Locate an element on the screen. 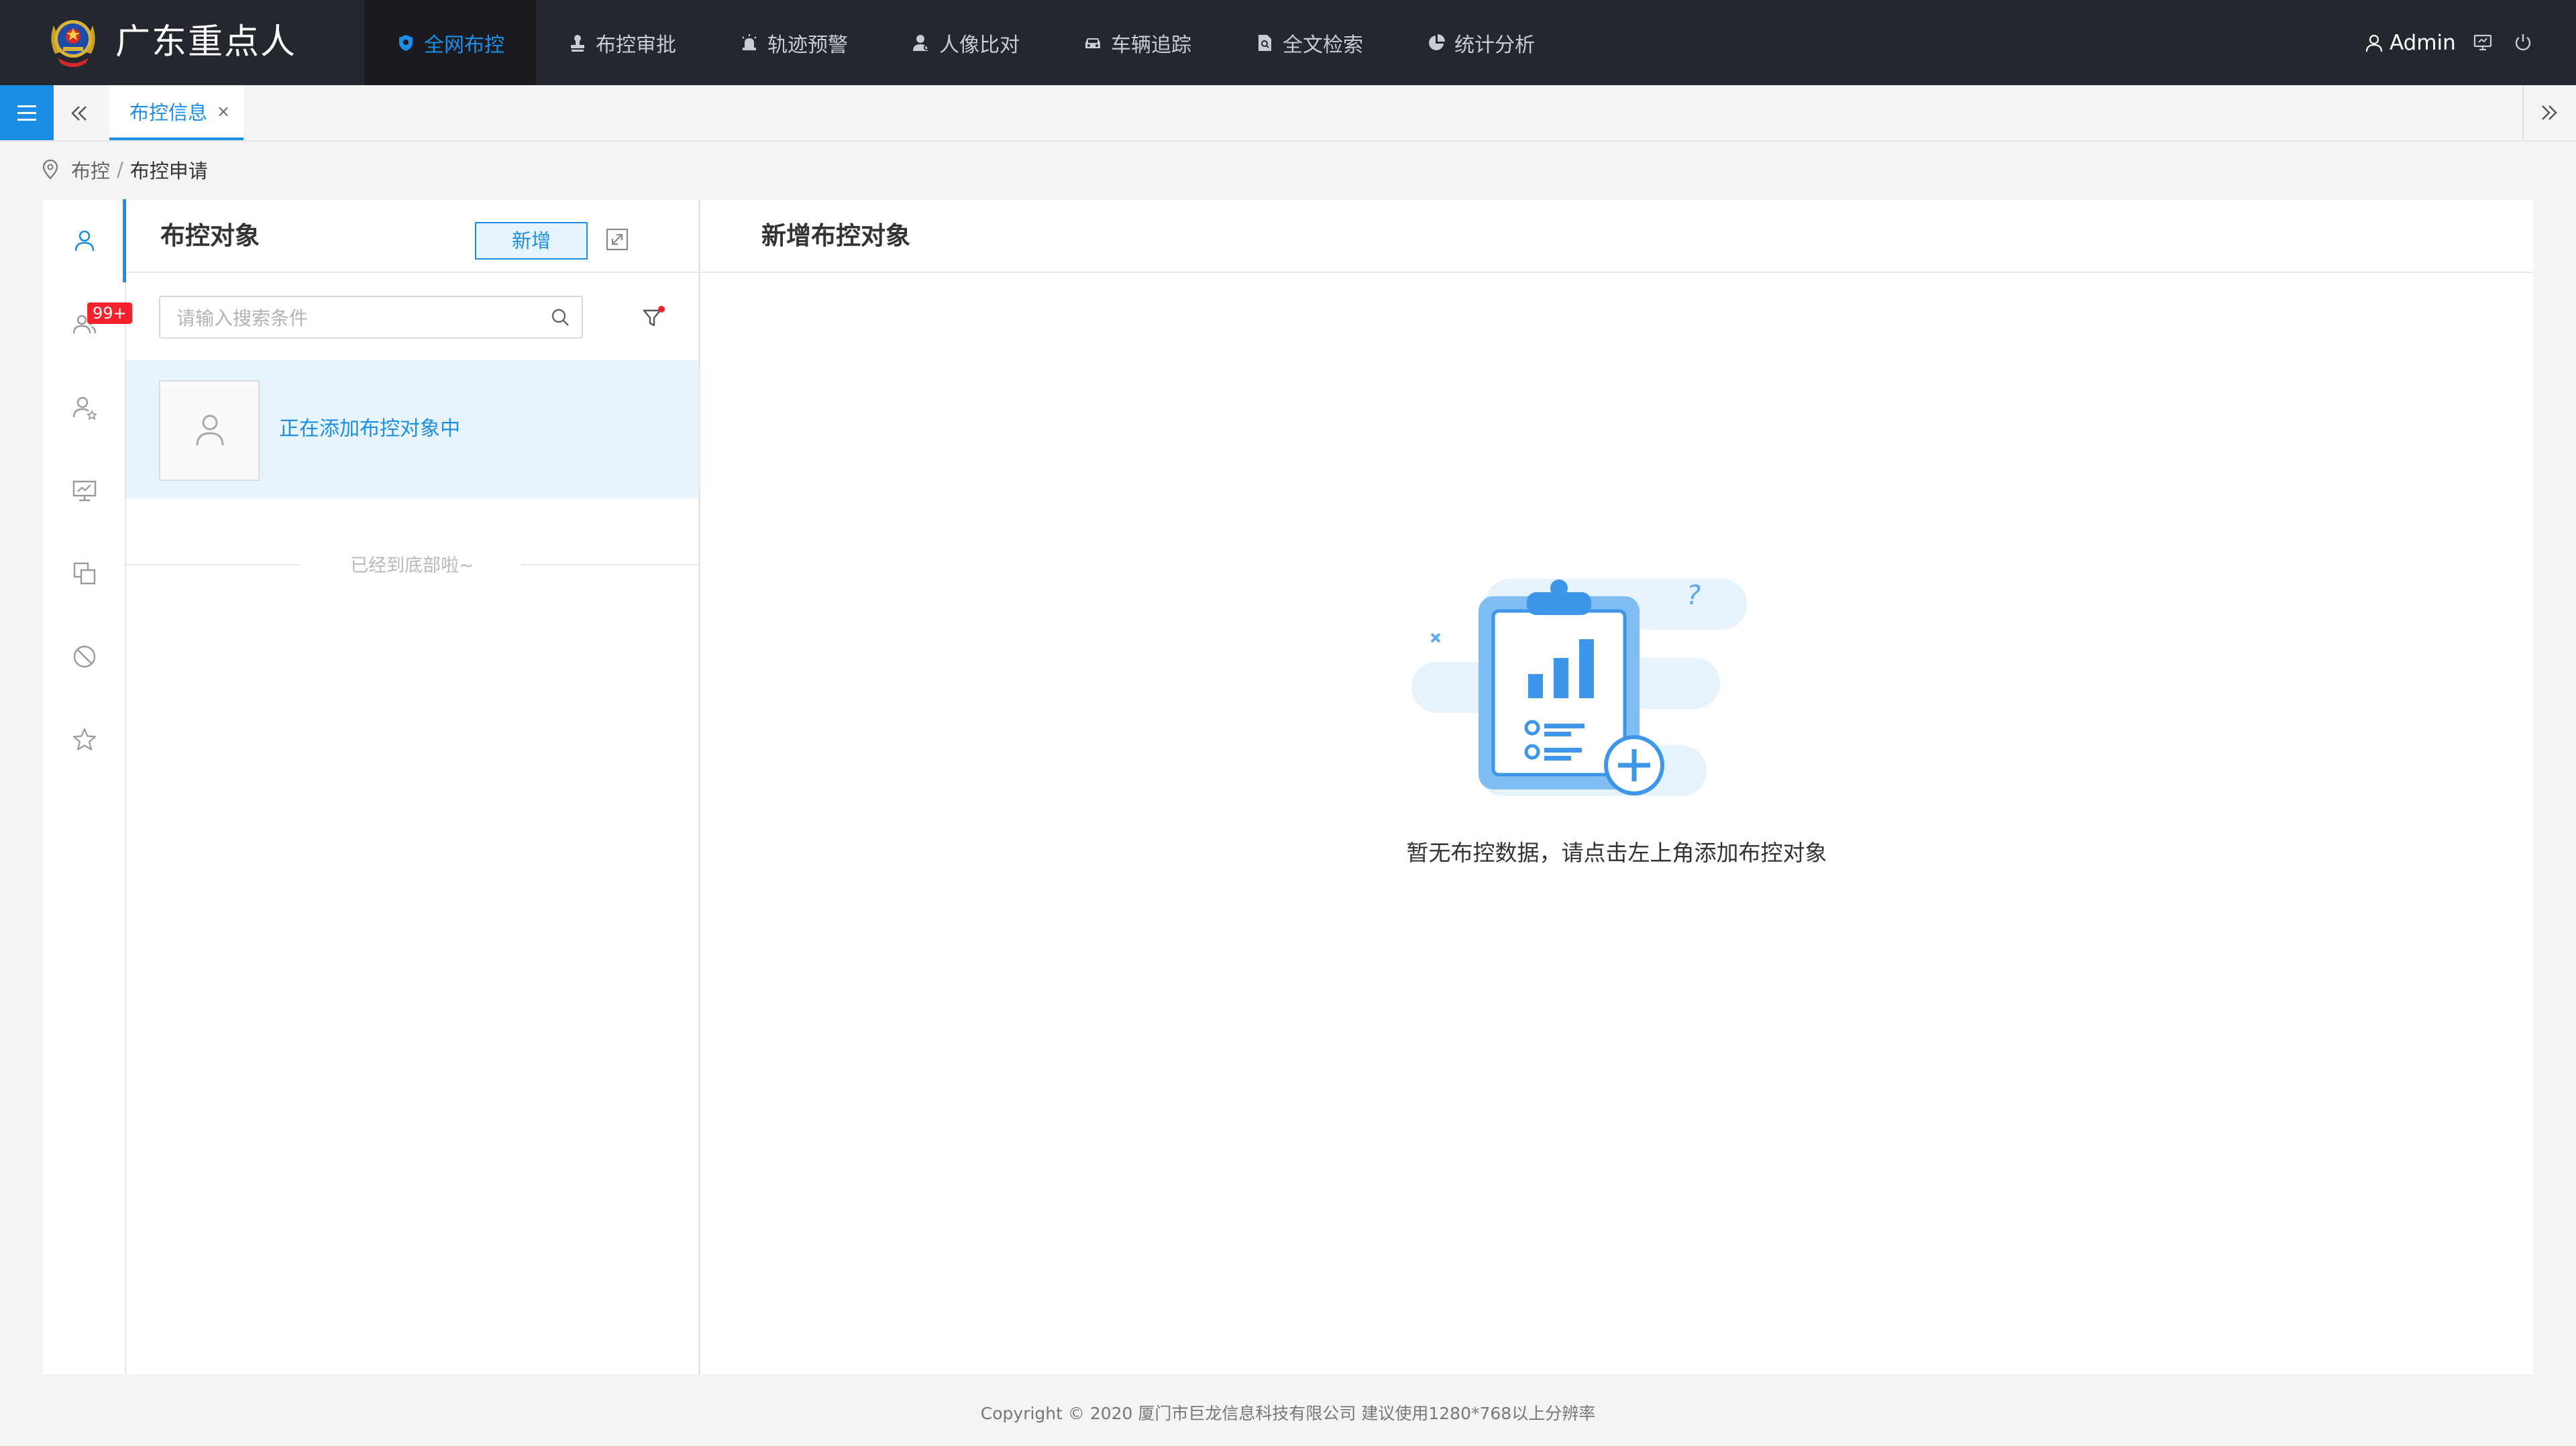 The image size is (2576, 1446). tab-label: 布控信息 is located at coordinates (168, 112).